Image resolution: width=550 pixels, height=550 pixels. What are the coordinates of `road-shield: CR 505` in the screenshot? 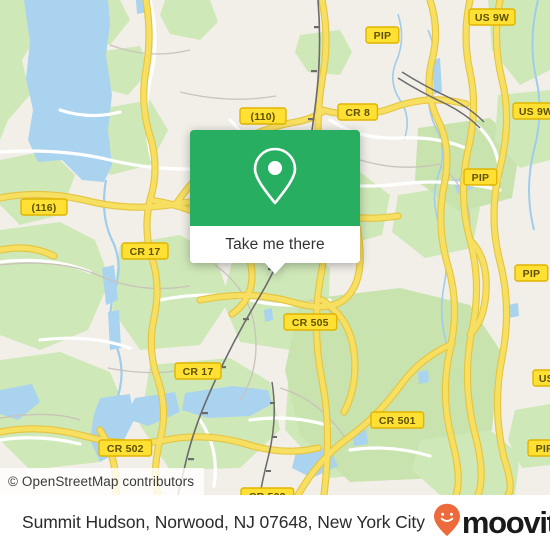 It's located at (310, 322).